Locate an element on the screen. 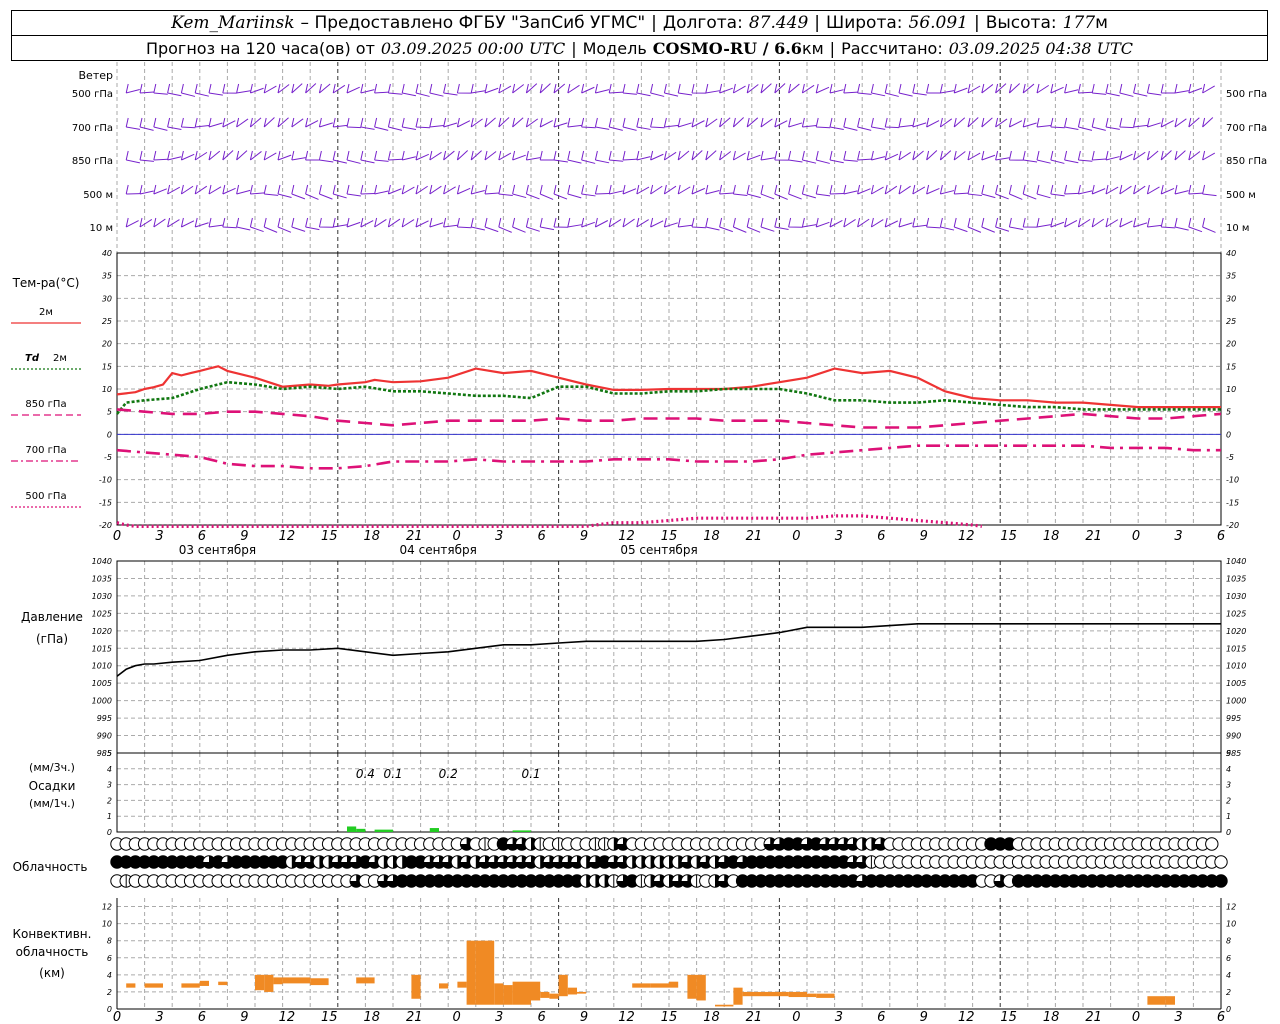 The image size is (1280, 1024). pressure-tick-label-right: 1020 is located at coordinates (1236, 631).